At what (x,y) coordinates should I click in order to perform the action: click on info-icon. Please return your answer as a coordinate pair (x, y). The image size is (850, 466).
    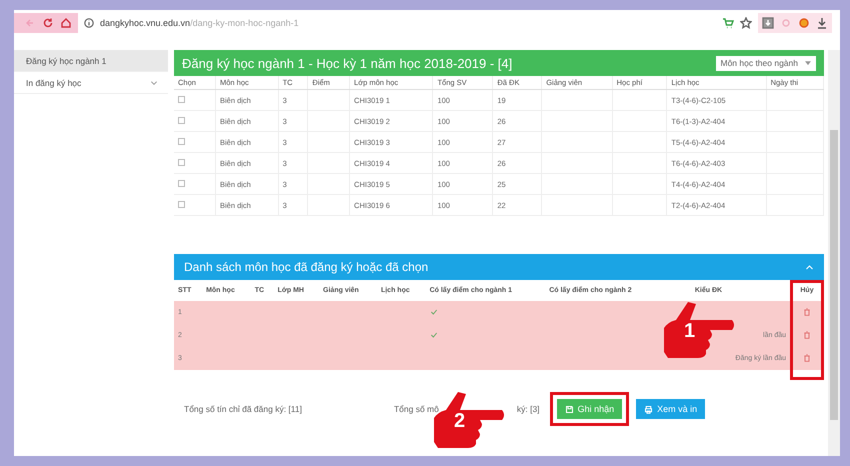
    Looking at the image, I should click on (89, 23).